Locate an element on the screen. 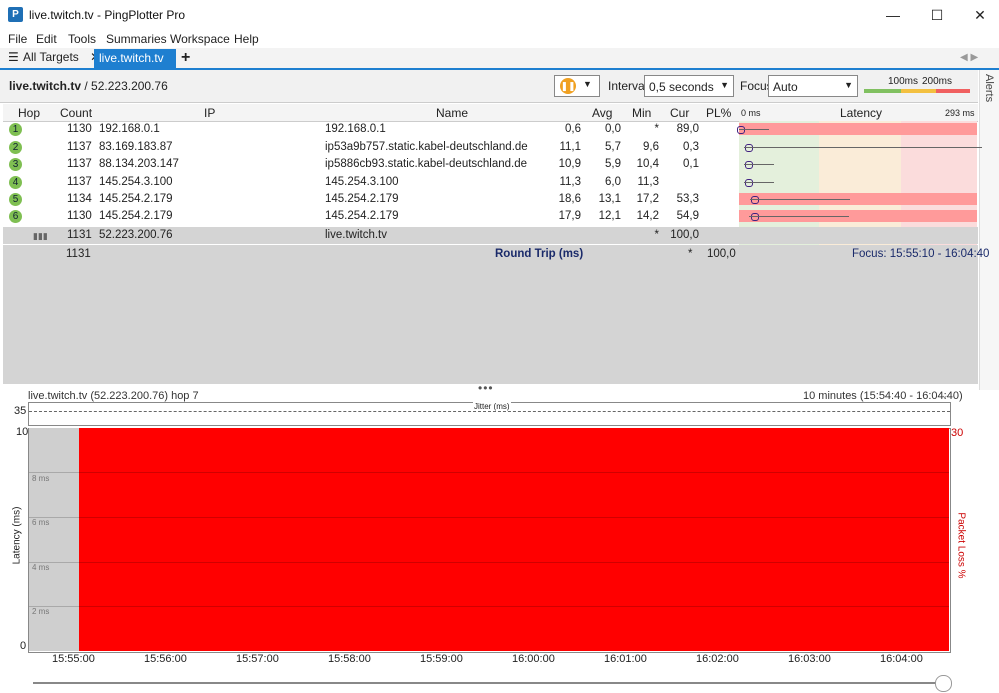  y-axis-max: 10 is located at coordinates (22, 432).